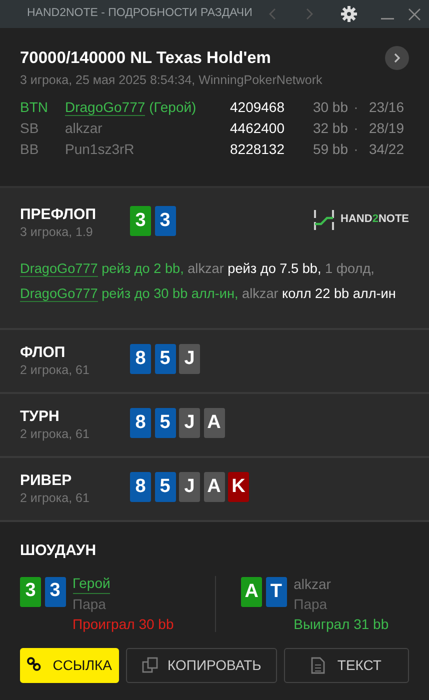  What do you see at coordinates (330, 107) in the screenshot?
I see `stack-size: 30 bb` at bounding box center [330, 107].